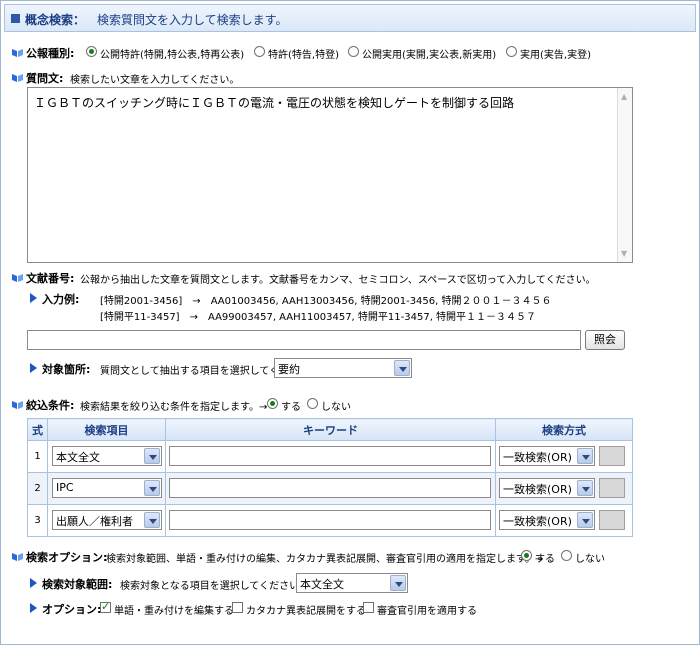  I want to click on field-select-value: 出願人／権利者, so click(94, 521).